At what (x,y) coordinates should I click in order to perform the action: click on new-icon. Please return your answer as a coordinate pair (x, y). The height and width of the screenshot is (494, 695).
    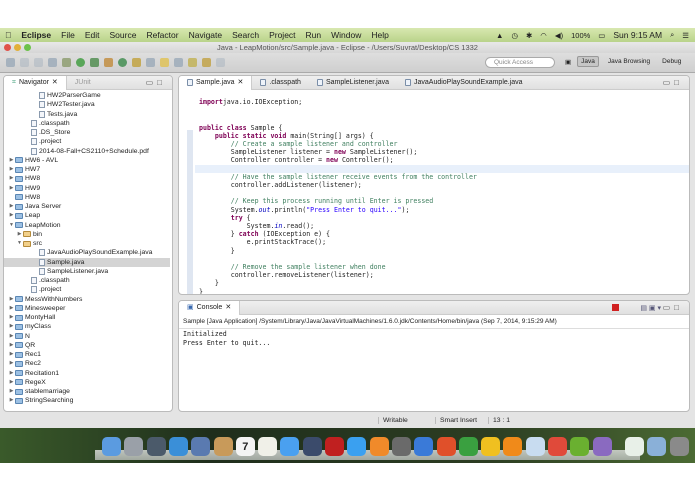
    Looking at the image, I should click on (10, 62).